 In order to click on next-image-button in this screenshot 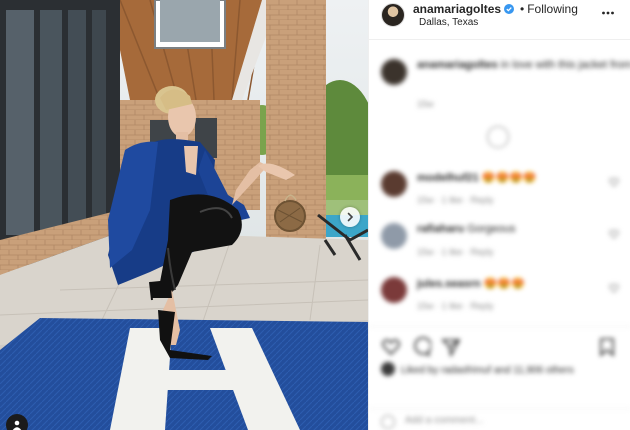, I will do `click(350, 217)`.